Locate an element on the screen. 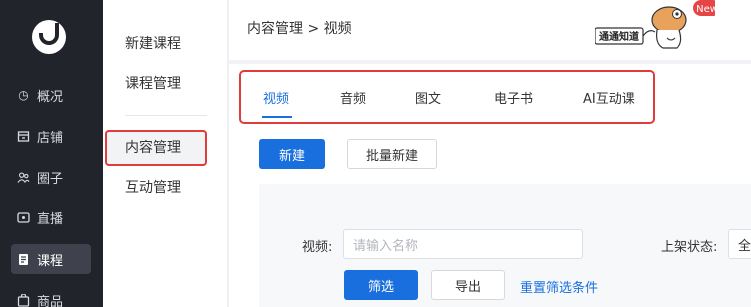 This screenshot has height=307, width=751. batch-new-button: 批量新建 is located at coordinates (392, 154).